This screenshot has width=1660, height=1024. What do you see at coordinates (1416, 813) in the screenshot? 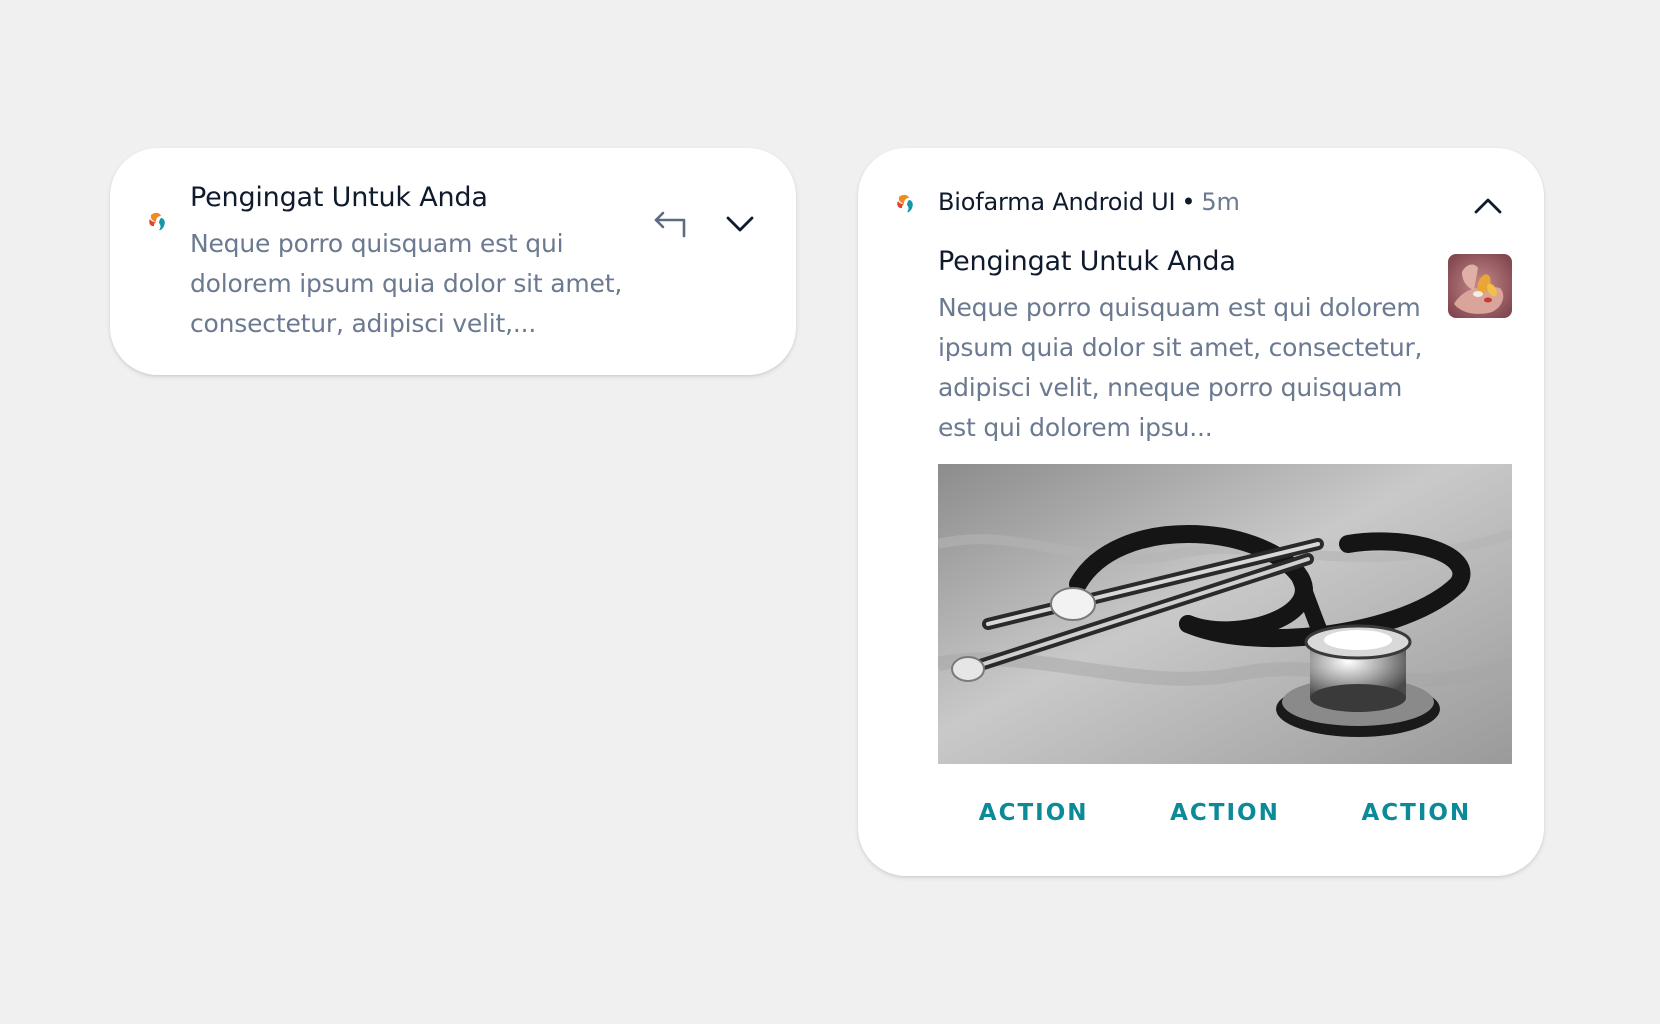
I see `action-button-3: ACTION` at bounding box center [1416, 813].